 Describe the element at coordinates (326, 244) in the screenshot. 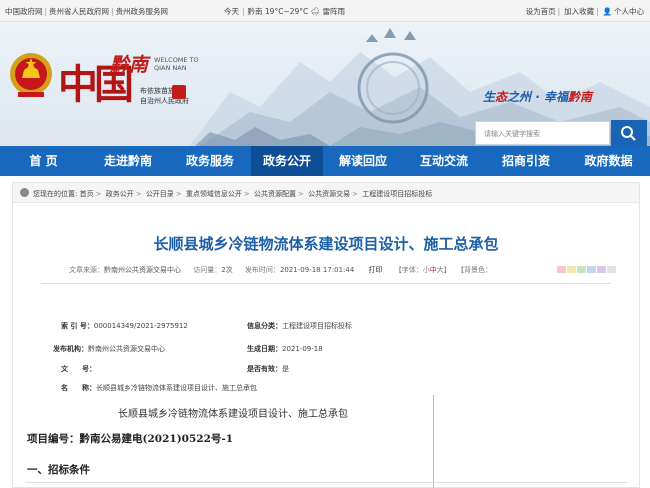

I see `article-title: 长顺县城乡冷链物流体系建设项目设计、施工总承包` at that location.